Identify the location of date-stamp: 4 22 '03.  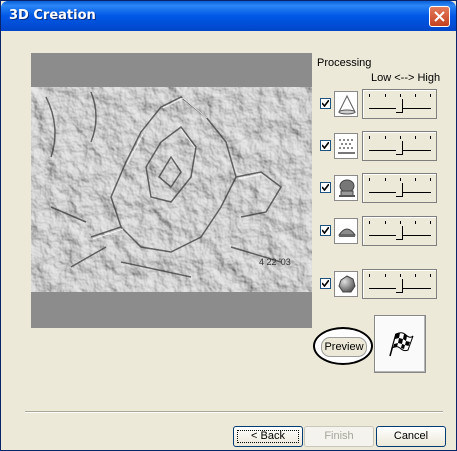
(275, 262).